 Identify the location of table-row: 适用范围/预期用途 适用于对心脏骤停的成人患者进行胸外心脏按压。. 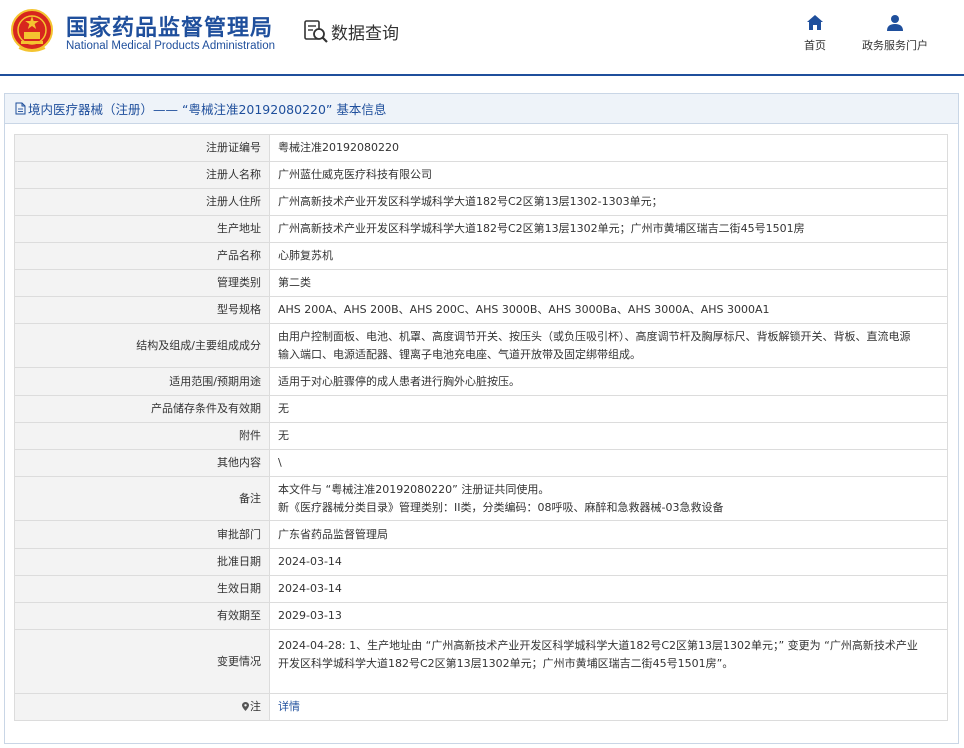
(481, 381).